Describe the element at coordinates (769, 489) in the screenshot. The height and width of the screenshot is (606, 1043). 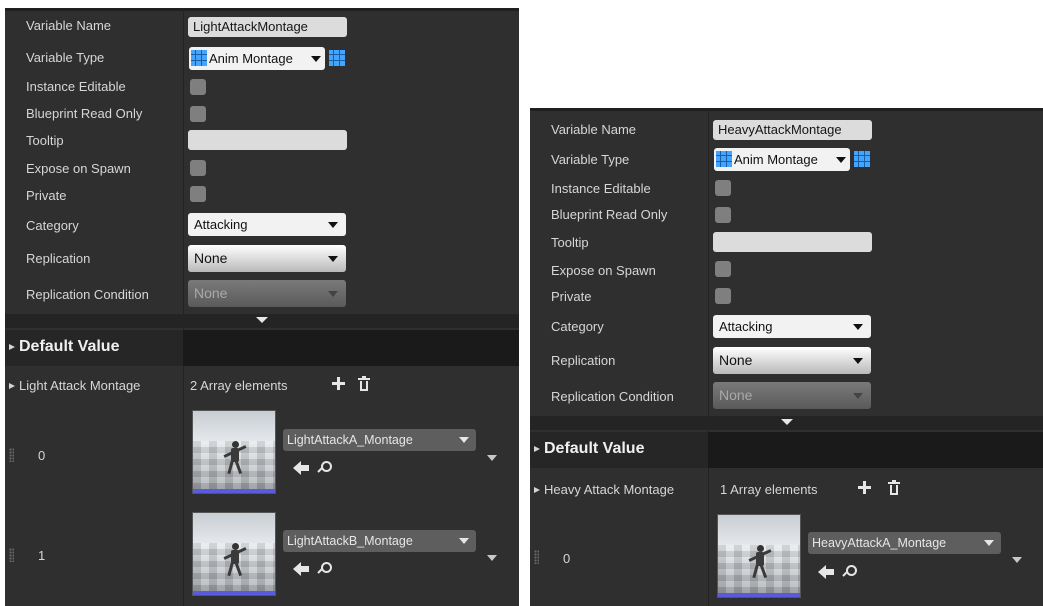
I see `array-count-label: 1 Array elements` at that location.